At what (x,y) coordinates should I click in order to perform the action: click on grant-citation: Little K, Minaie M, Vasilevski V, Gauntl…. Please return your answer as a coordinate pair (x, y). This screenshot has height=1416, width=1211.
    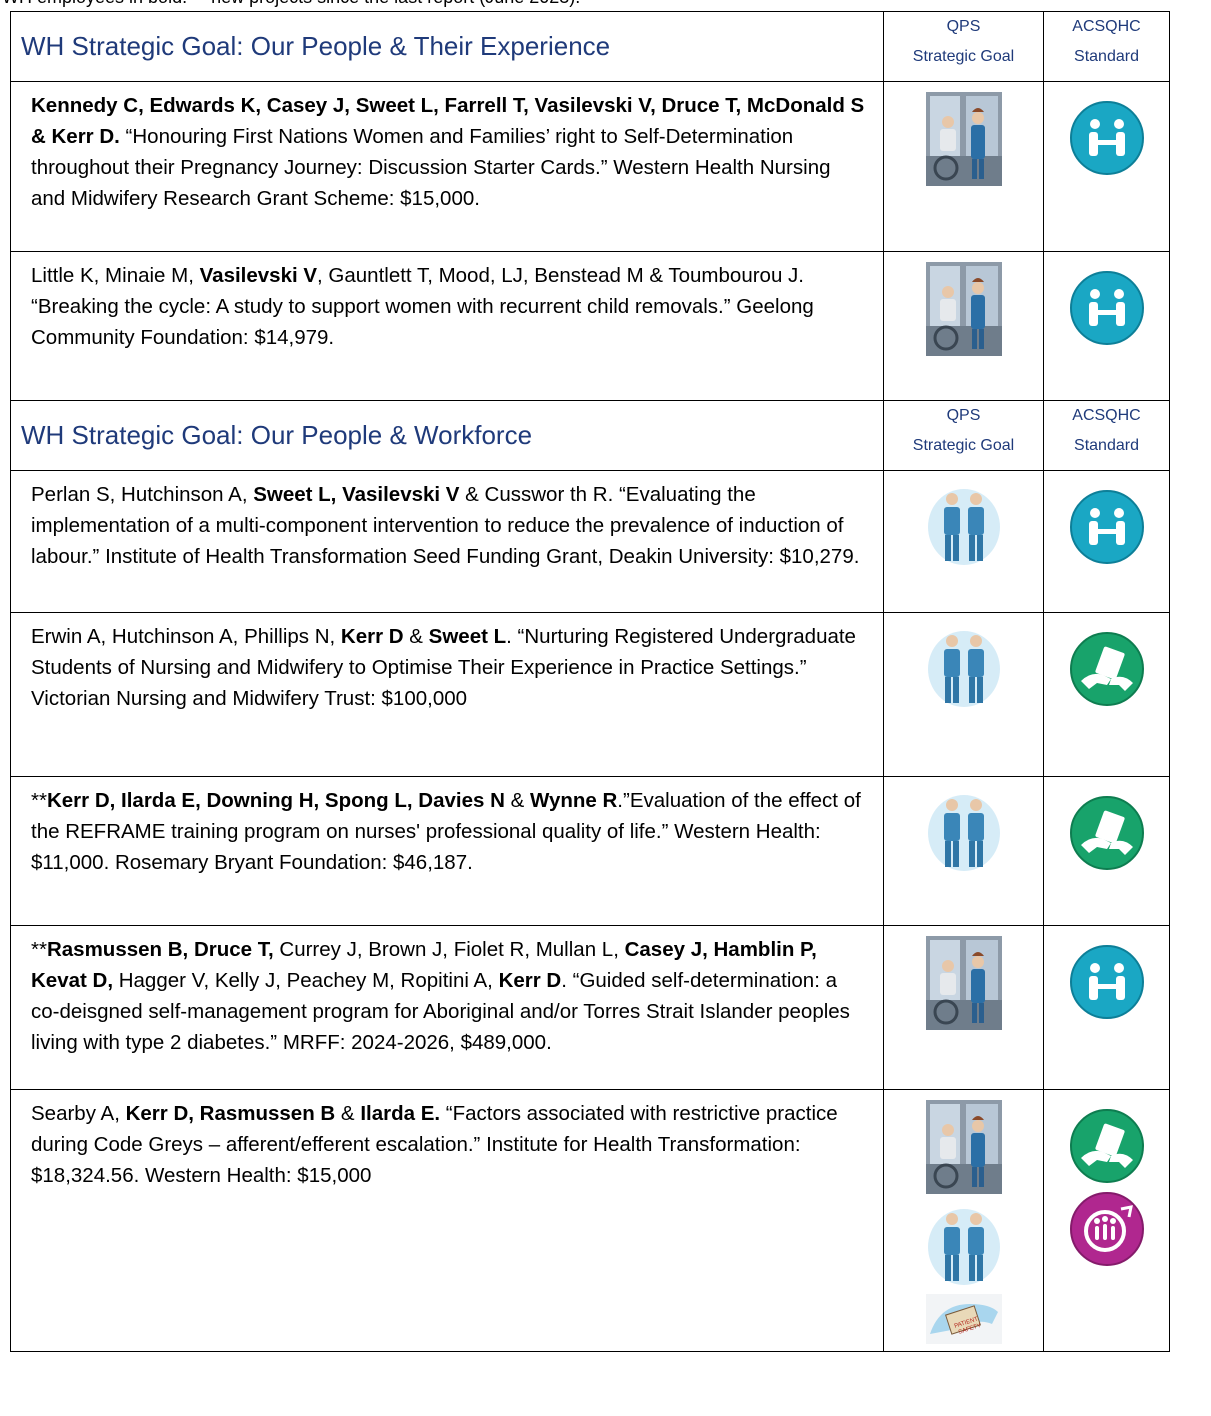
    Looking at the image, I should click on (447, 326).